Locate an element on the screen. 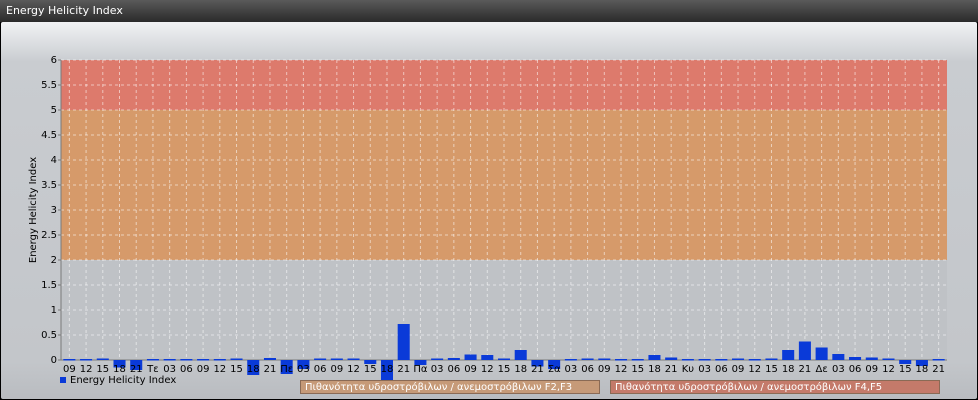  y-tick-label: 1.5 is located at coordinates (49, 285).